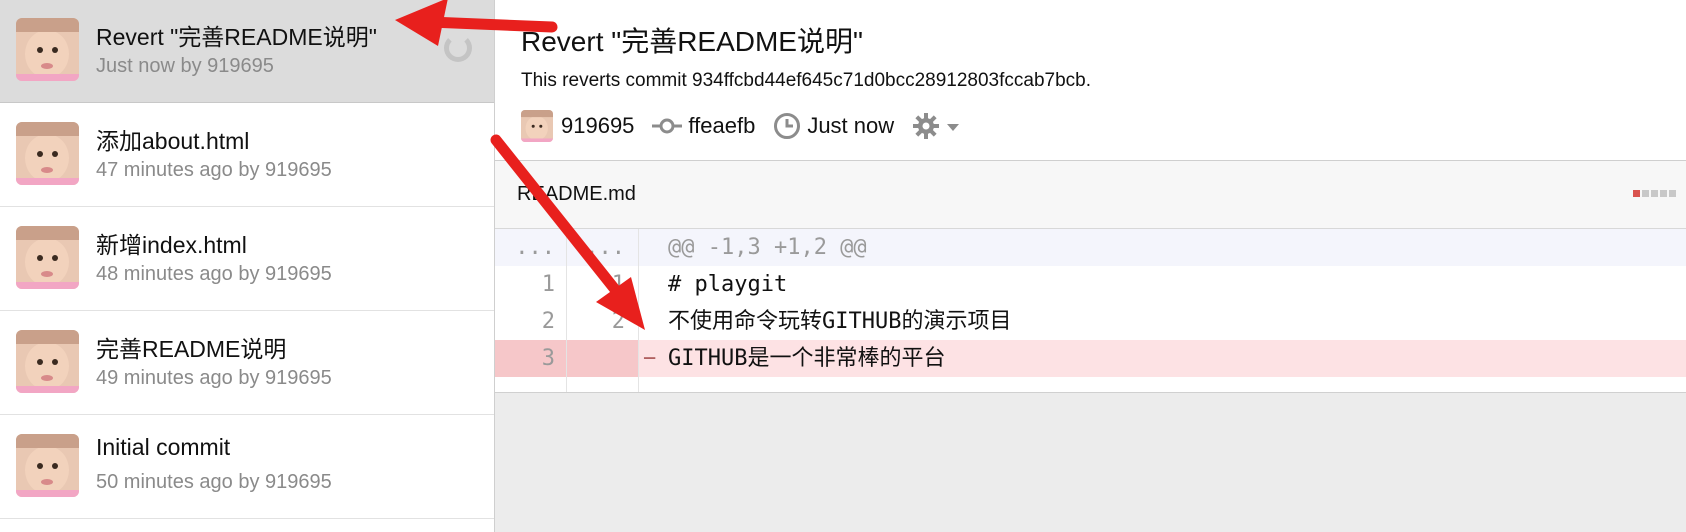  I want to click on old-line-number: 1, so click(548, 284).